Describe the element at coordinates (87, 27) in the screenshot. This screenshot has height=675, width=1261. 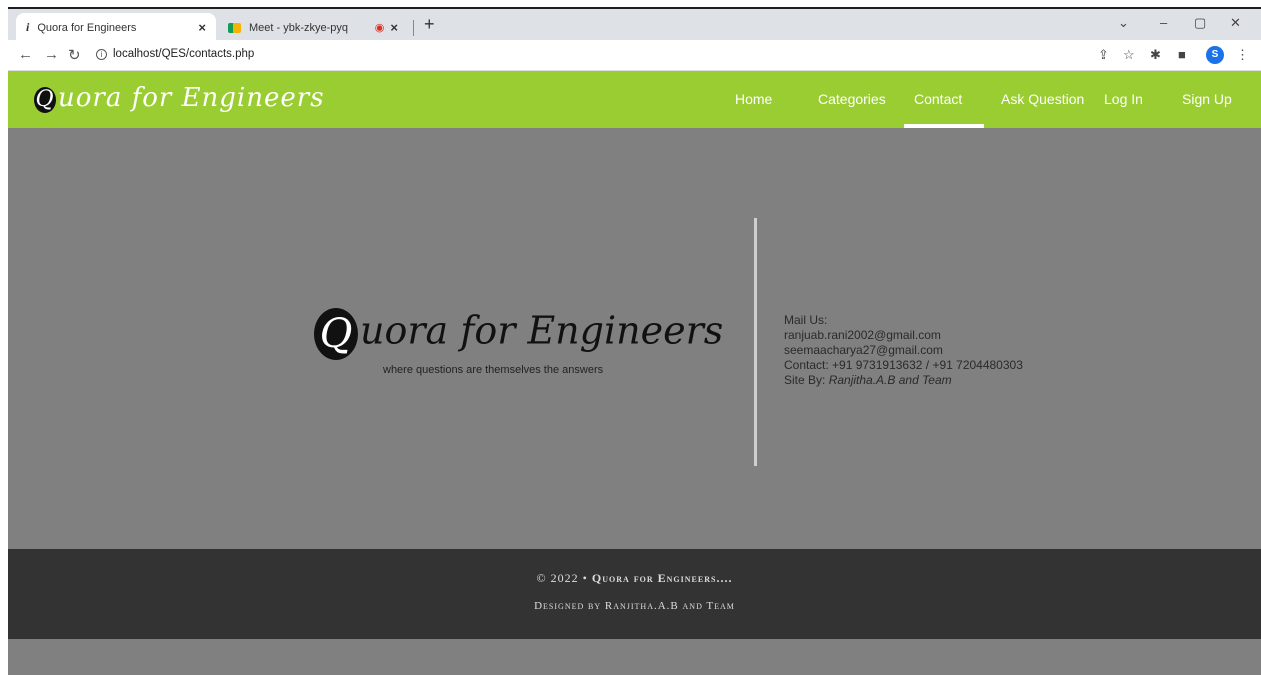
I see `tab-title: Quora for Engineers` at that location.